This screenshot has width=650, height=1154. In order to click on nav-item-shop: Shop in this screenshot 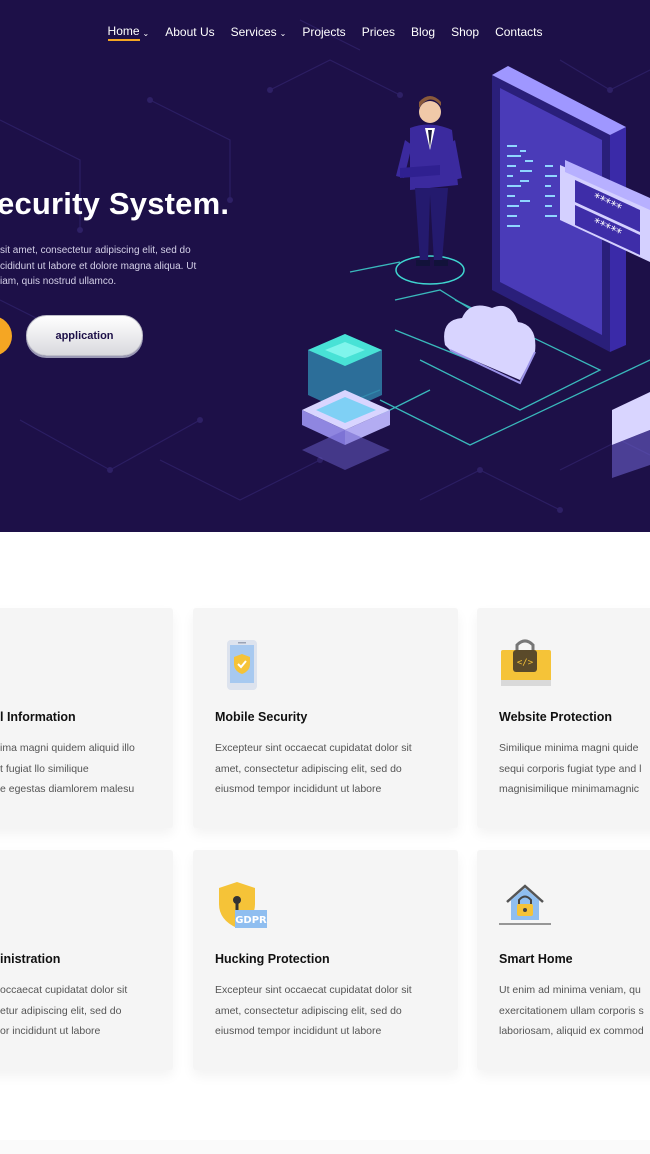, I will do `click(465, 32)`.